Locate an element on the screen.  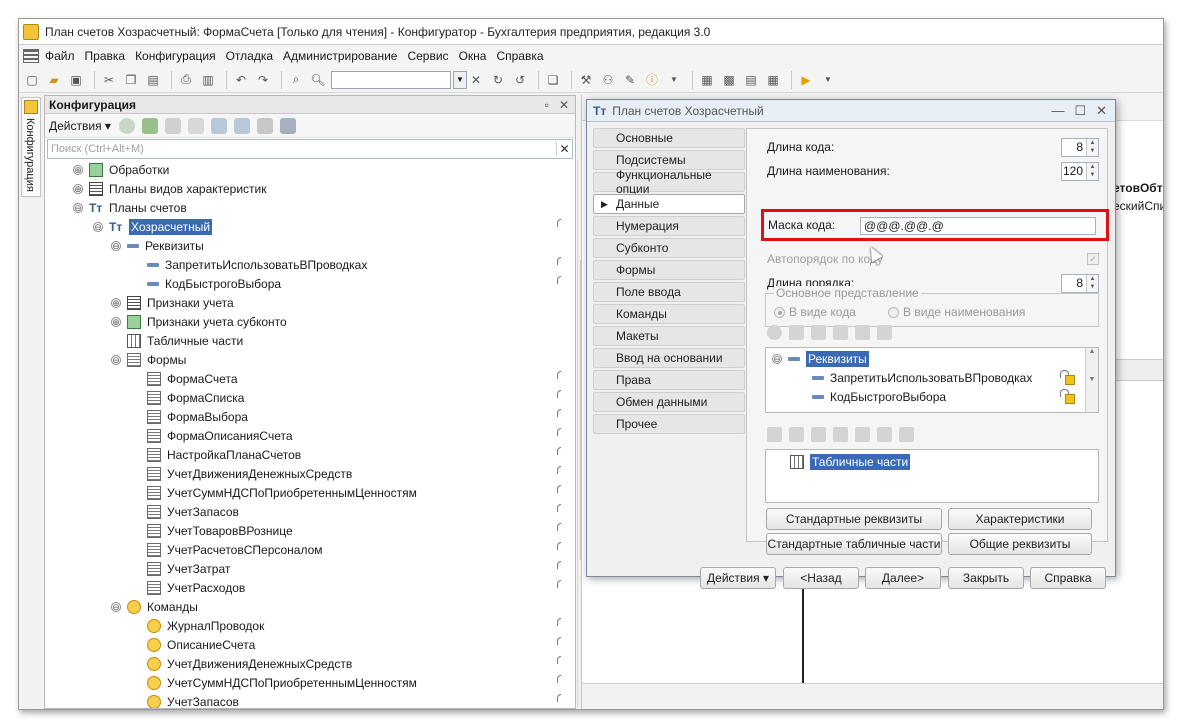
side-tab-configuration: Конфигурация is located at coordinates (31, 147).